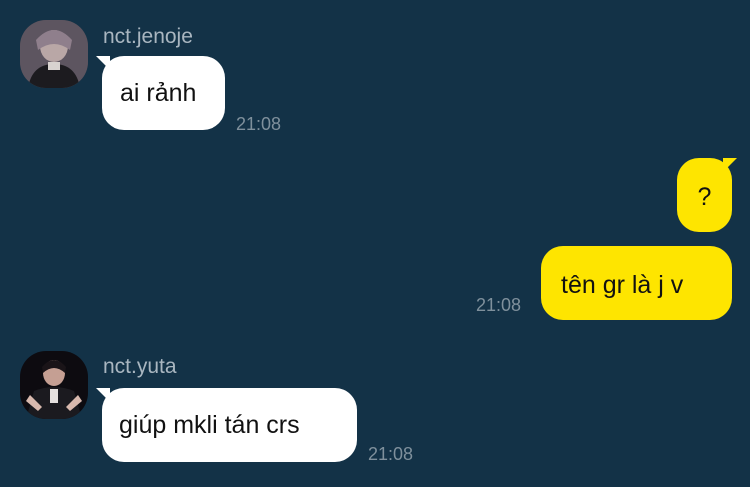 The image size is (750, 487). Describe the element at coordinates (158, 93) in the screenshot. I see `message-text: ai rảnh` at that location.